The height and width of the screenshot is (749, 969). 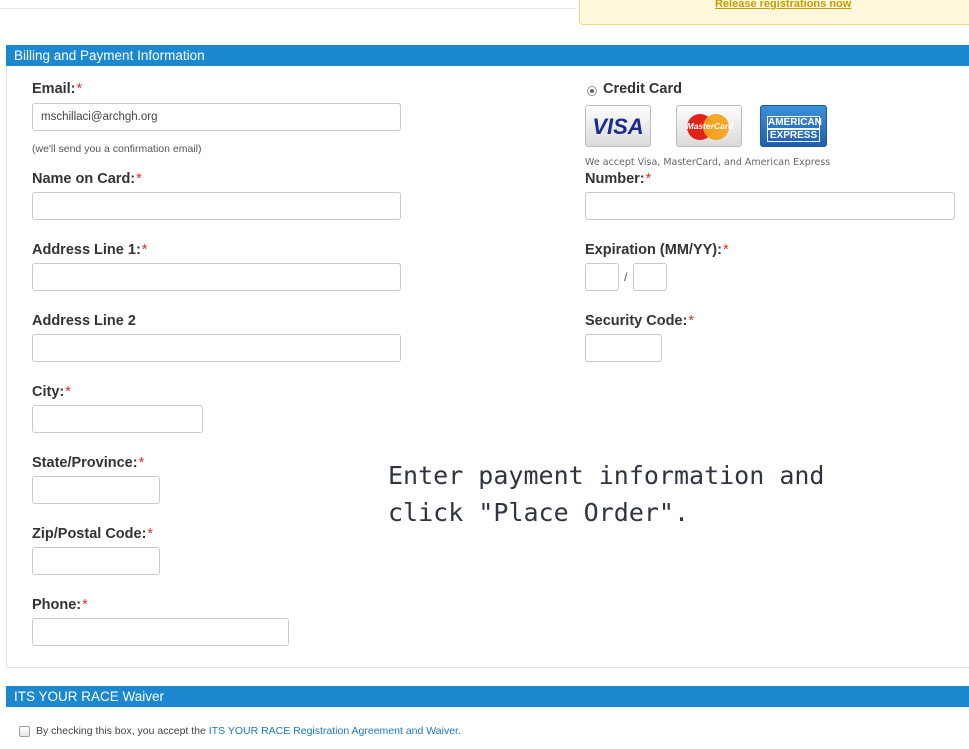 I want to click on address-line-1-field, so click(x=216, y=277).